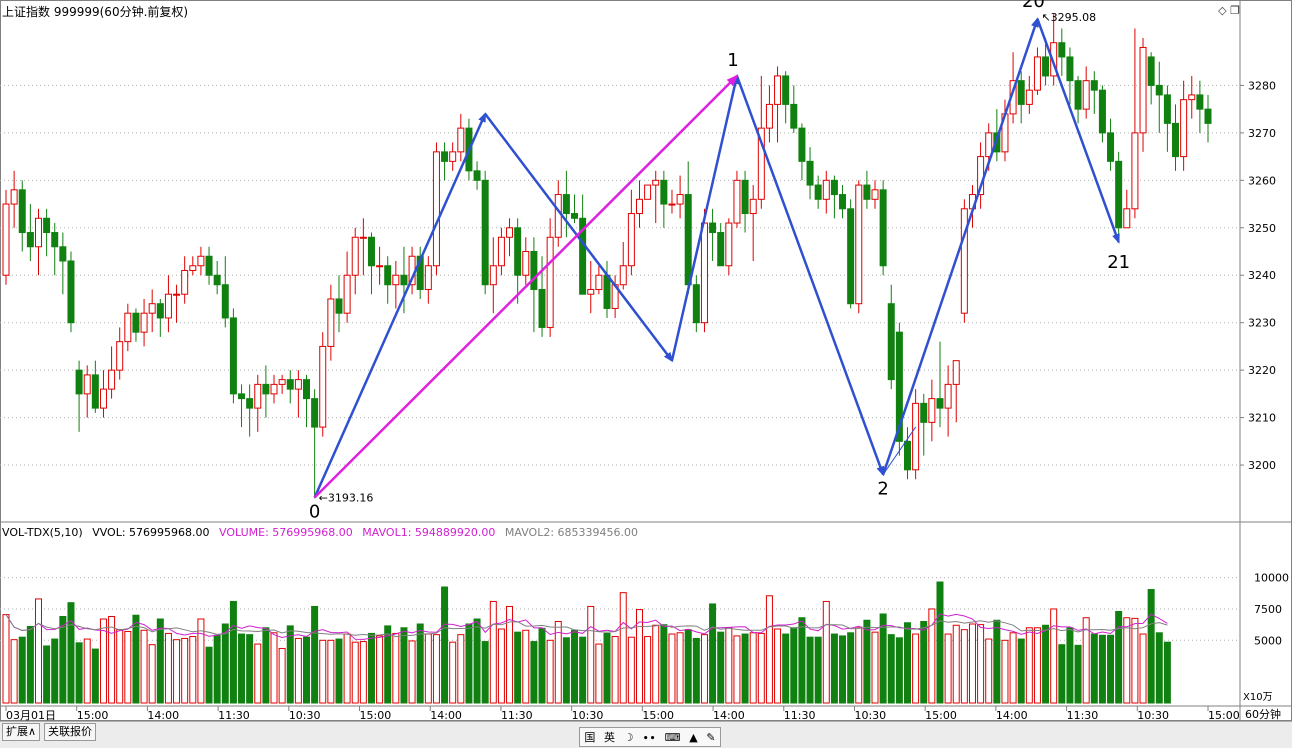 The width and height of the screenshot is (1292, 748). I want to click on wave-label-0: 0, so click(314, 512).